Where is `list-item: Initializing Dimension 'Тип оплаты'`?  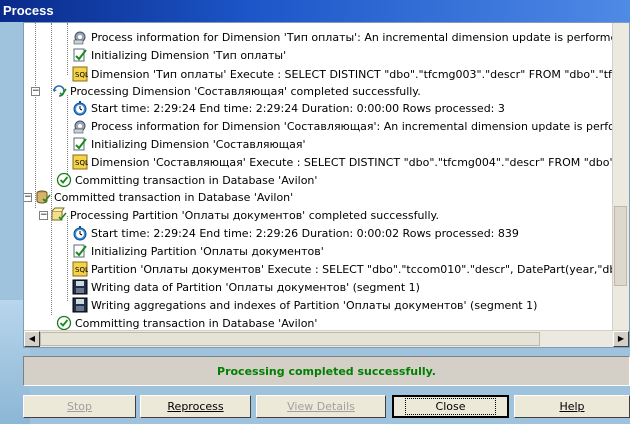 list-item: Initializing Dimension 'Тип оплаты' is located at coordinates (179, 55).